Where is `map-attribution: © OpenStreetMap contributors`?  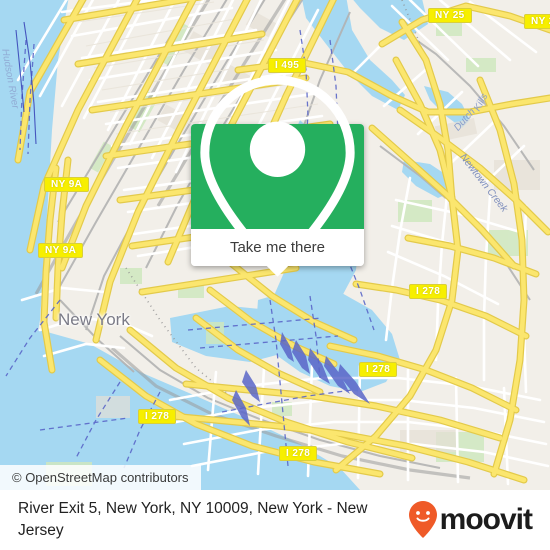
map-attribution: © OpenStreetMap contributors is located at coordinates (100, 477).